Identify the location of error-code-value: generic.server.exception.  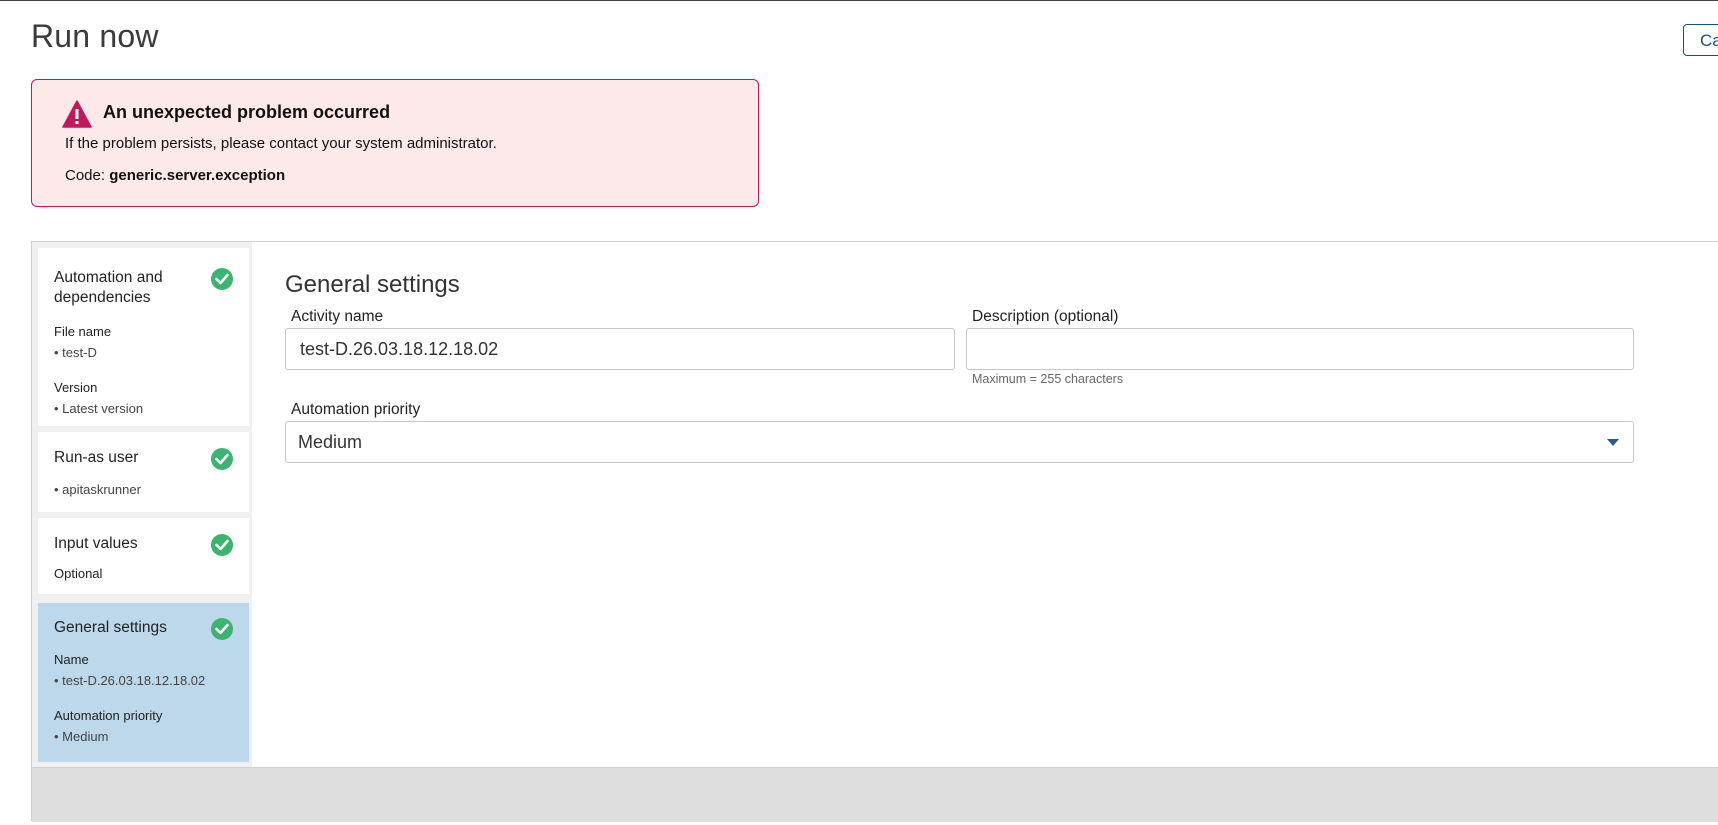
(197, 175).